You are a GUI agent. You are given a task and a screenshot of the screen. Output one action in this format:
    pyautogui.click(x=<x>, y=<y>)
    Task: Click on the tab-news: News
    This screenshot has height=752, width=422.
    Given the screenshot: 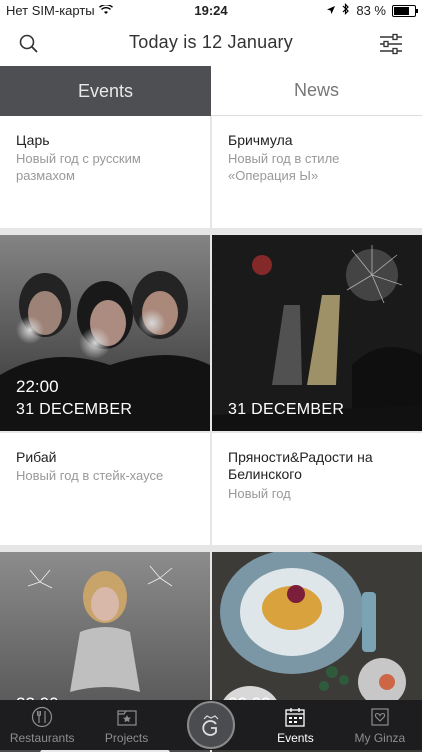 What is the action you would take?
    pyautogui.click(x=316, y=91)
    